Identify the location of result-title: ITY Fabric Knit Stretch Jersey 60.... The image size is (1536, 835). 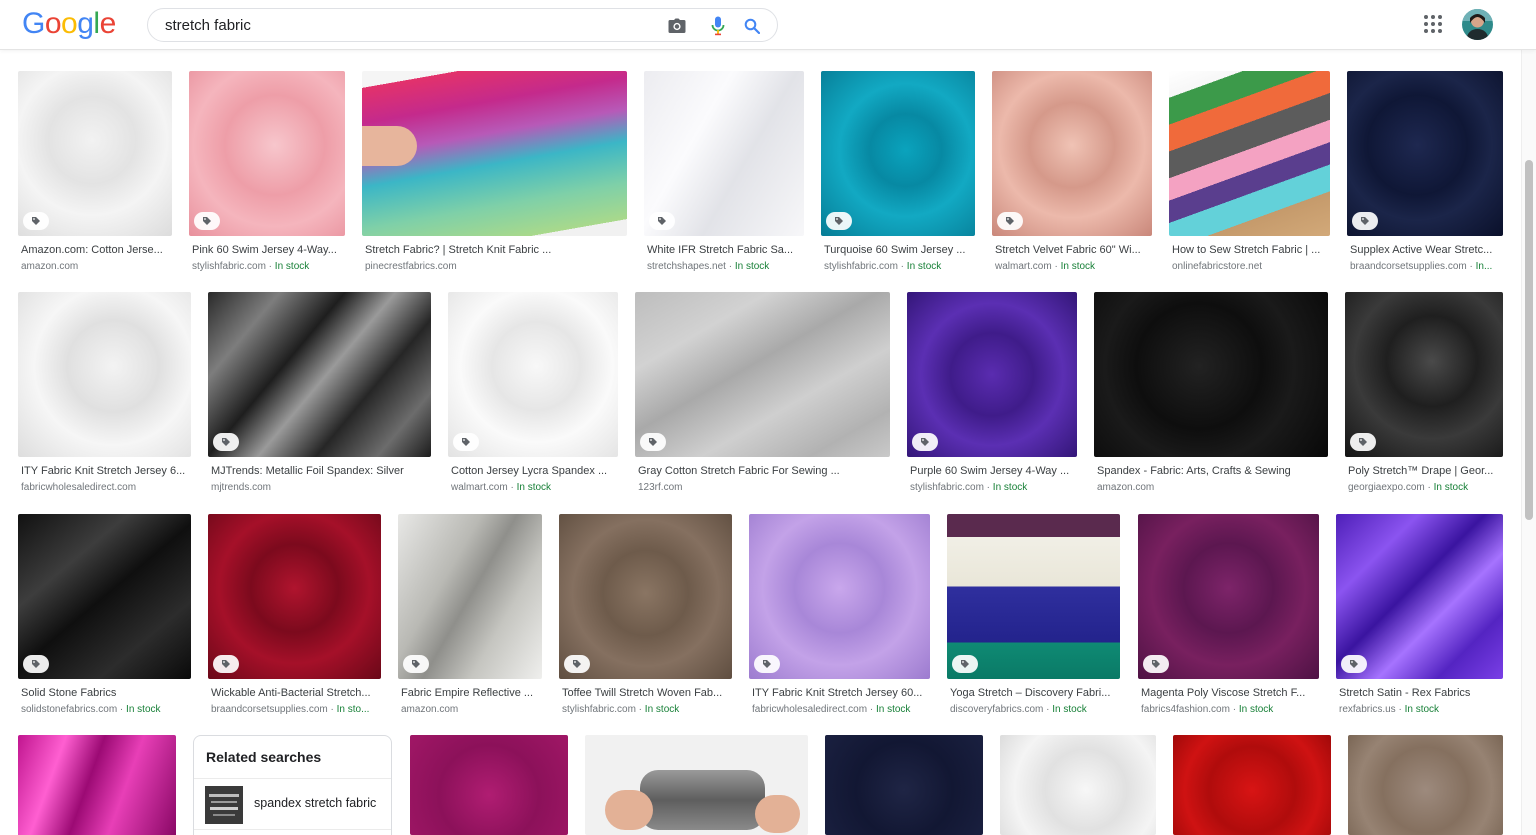
(840, 693).